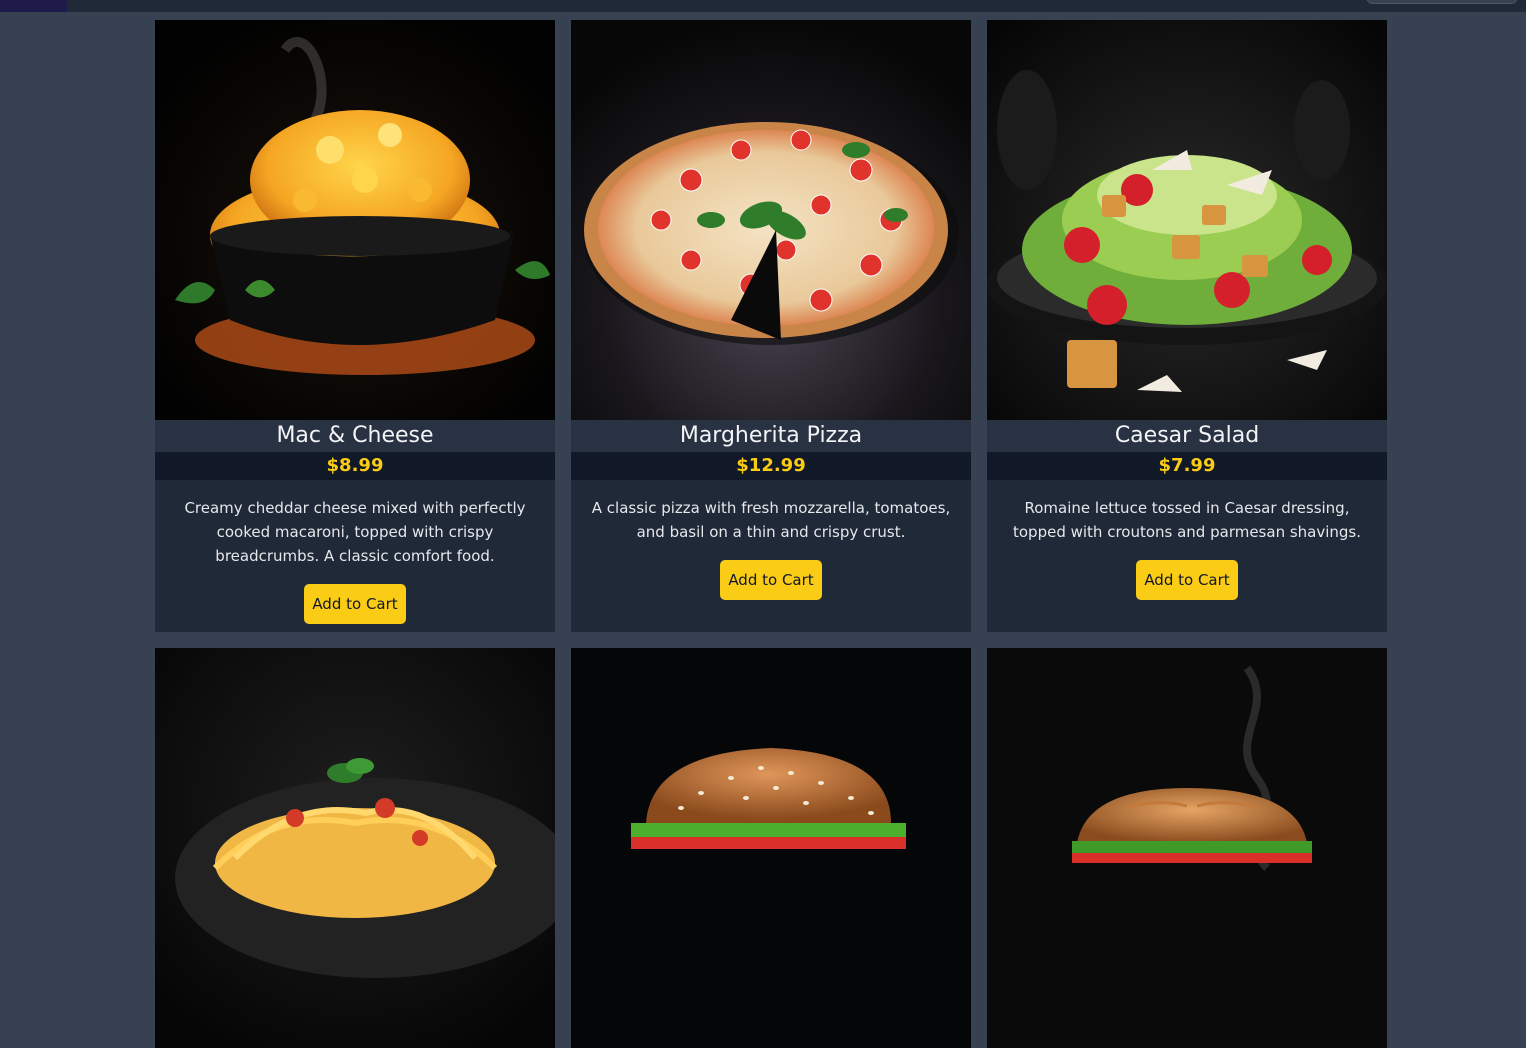  What do you see at coordinates (33, 6) in the screenshot?
I see `brand-logo` at bounding box center [33, 6].